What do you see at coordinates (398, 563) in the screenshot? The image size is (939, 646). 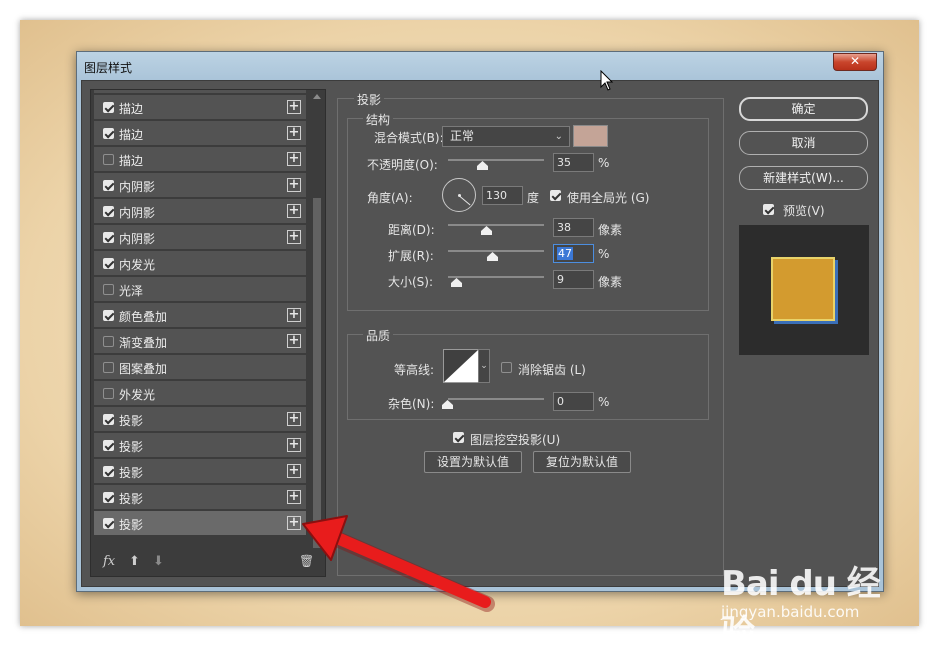 I see `arrow-icon` at bounding box center [398, 563].